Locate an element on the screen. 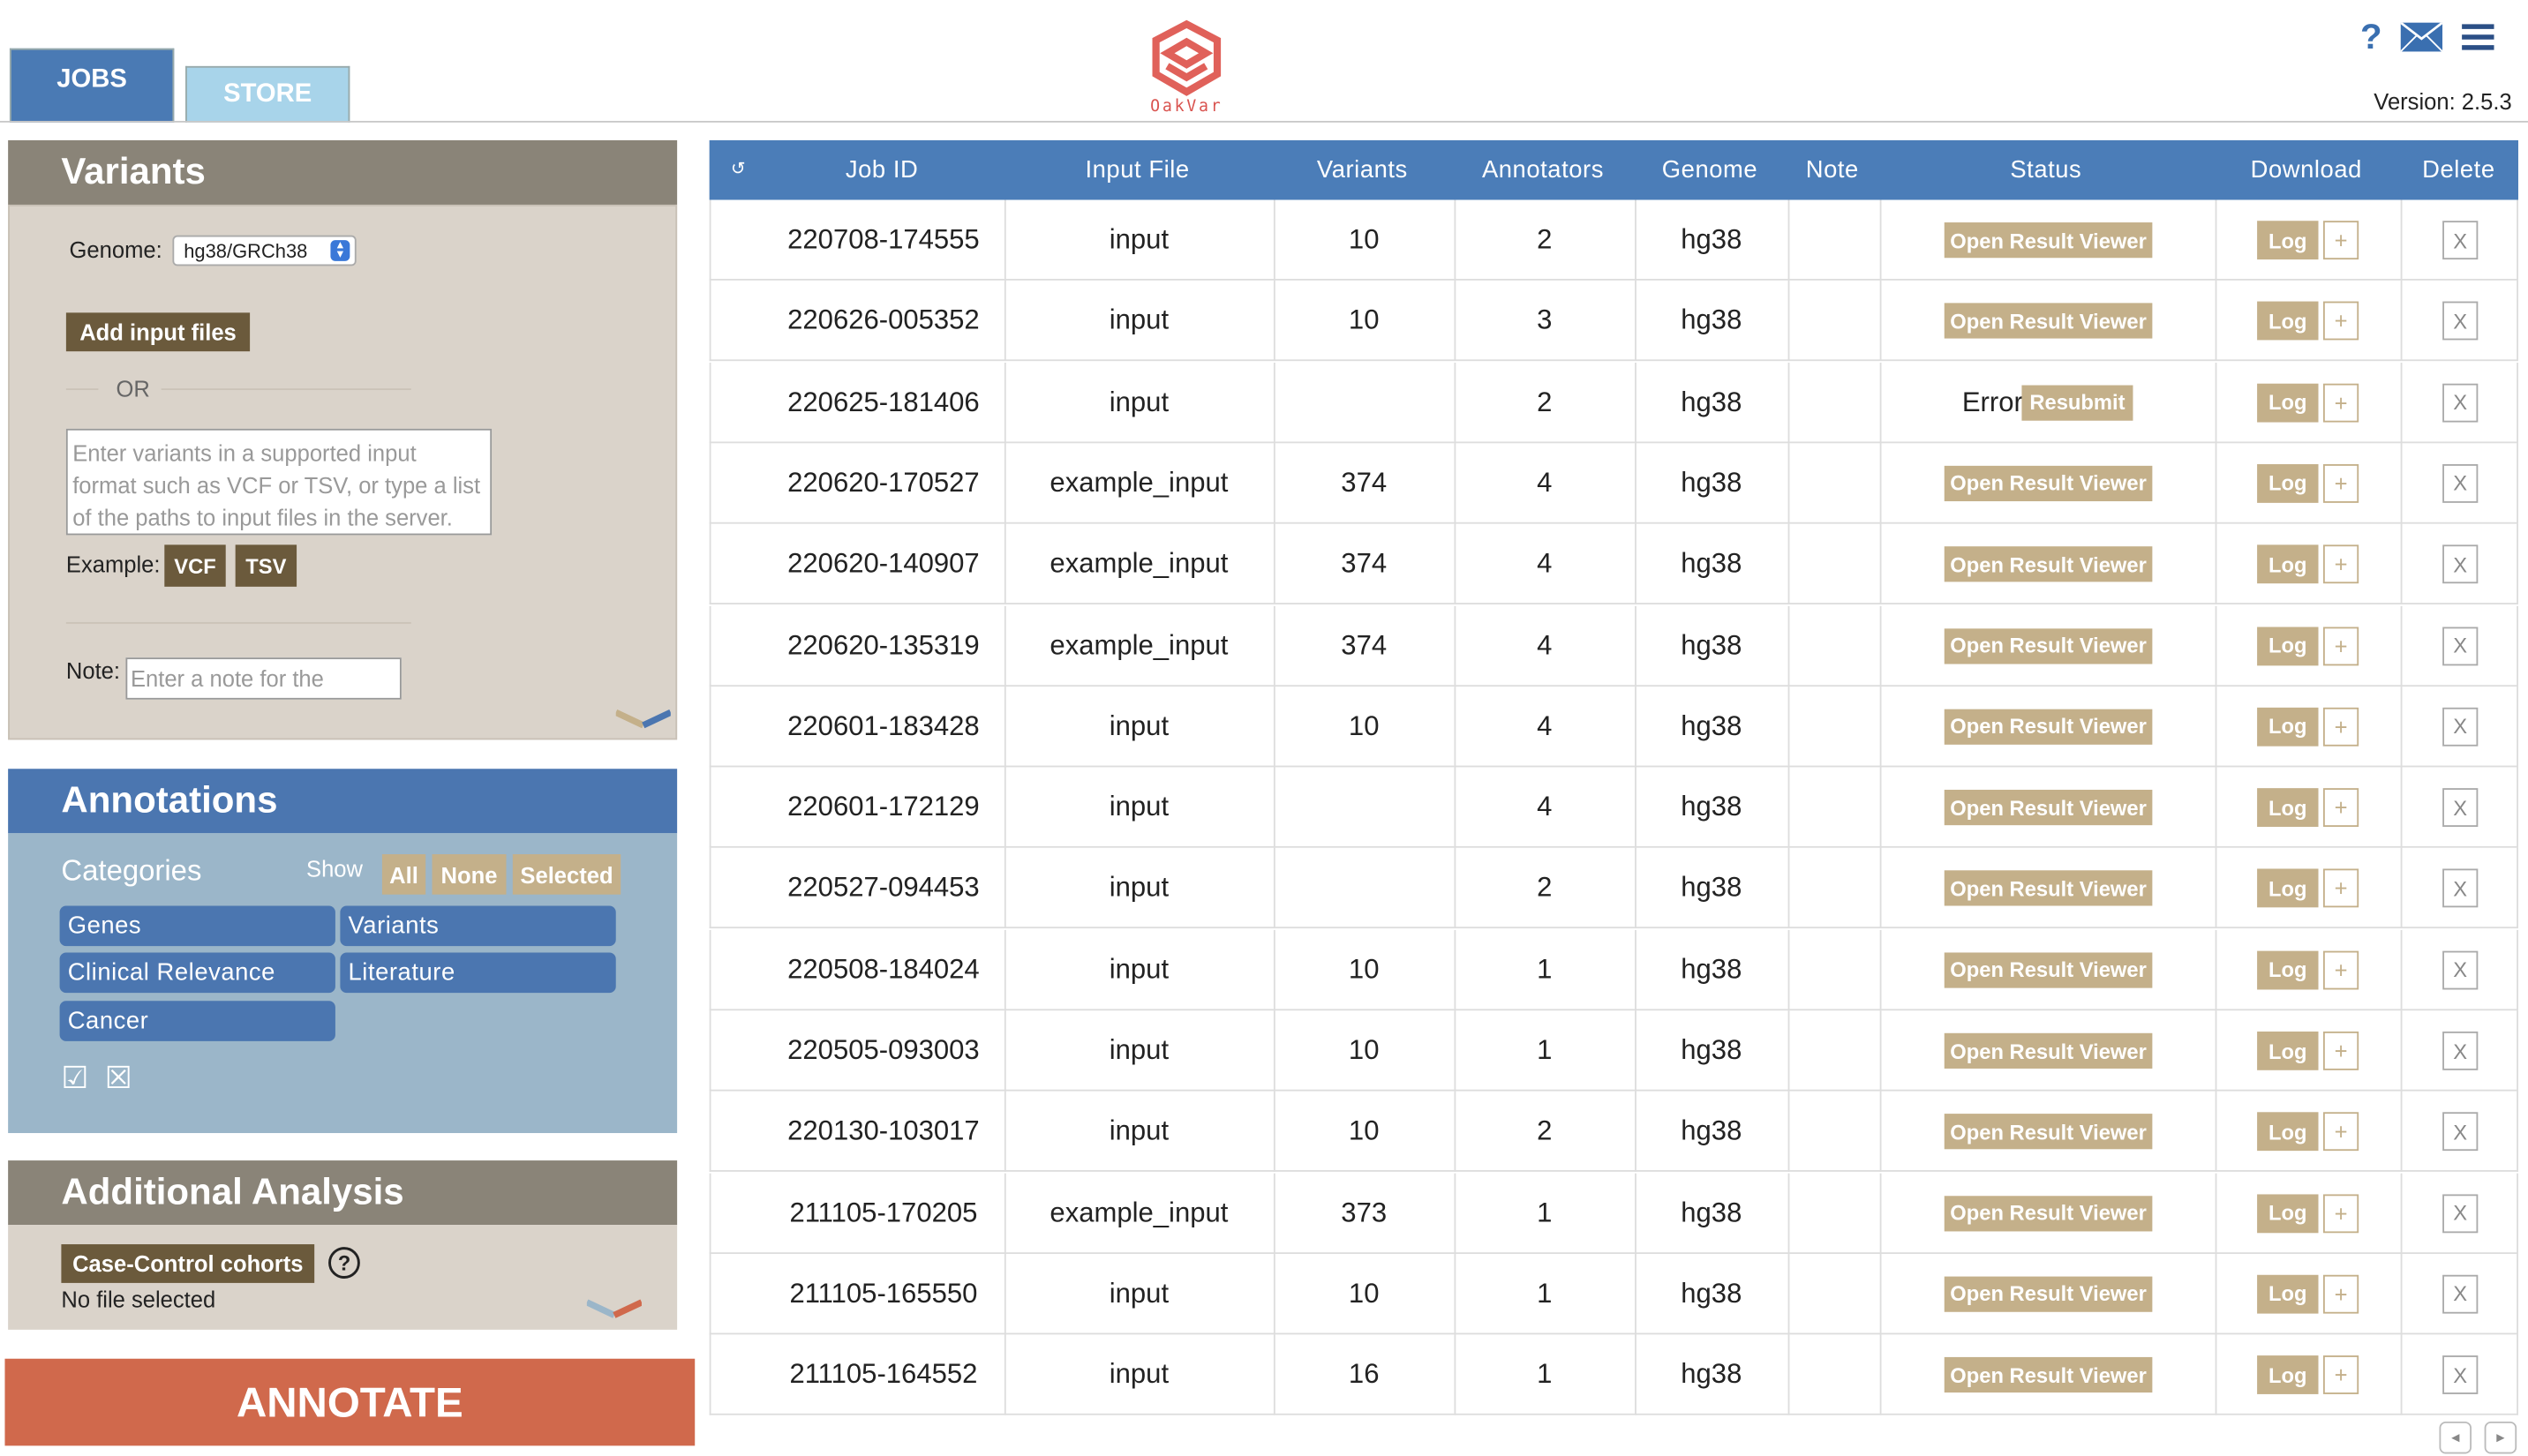  col-status: Status is located at coordinates (2046, 170).